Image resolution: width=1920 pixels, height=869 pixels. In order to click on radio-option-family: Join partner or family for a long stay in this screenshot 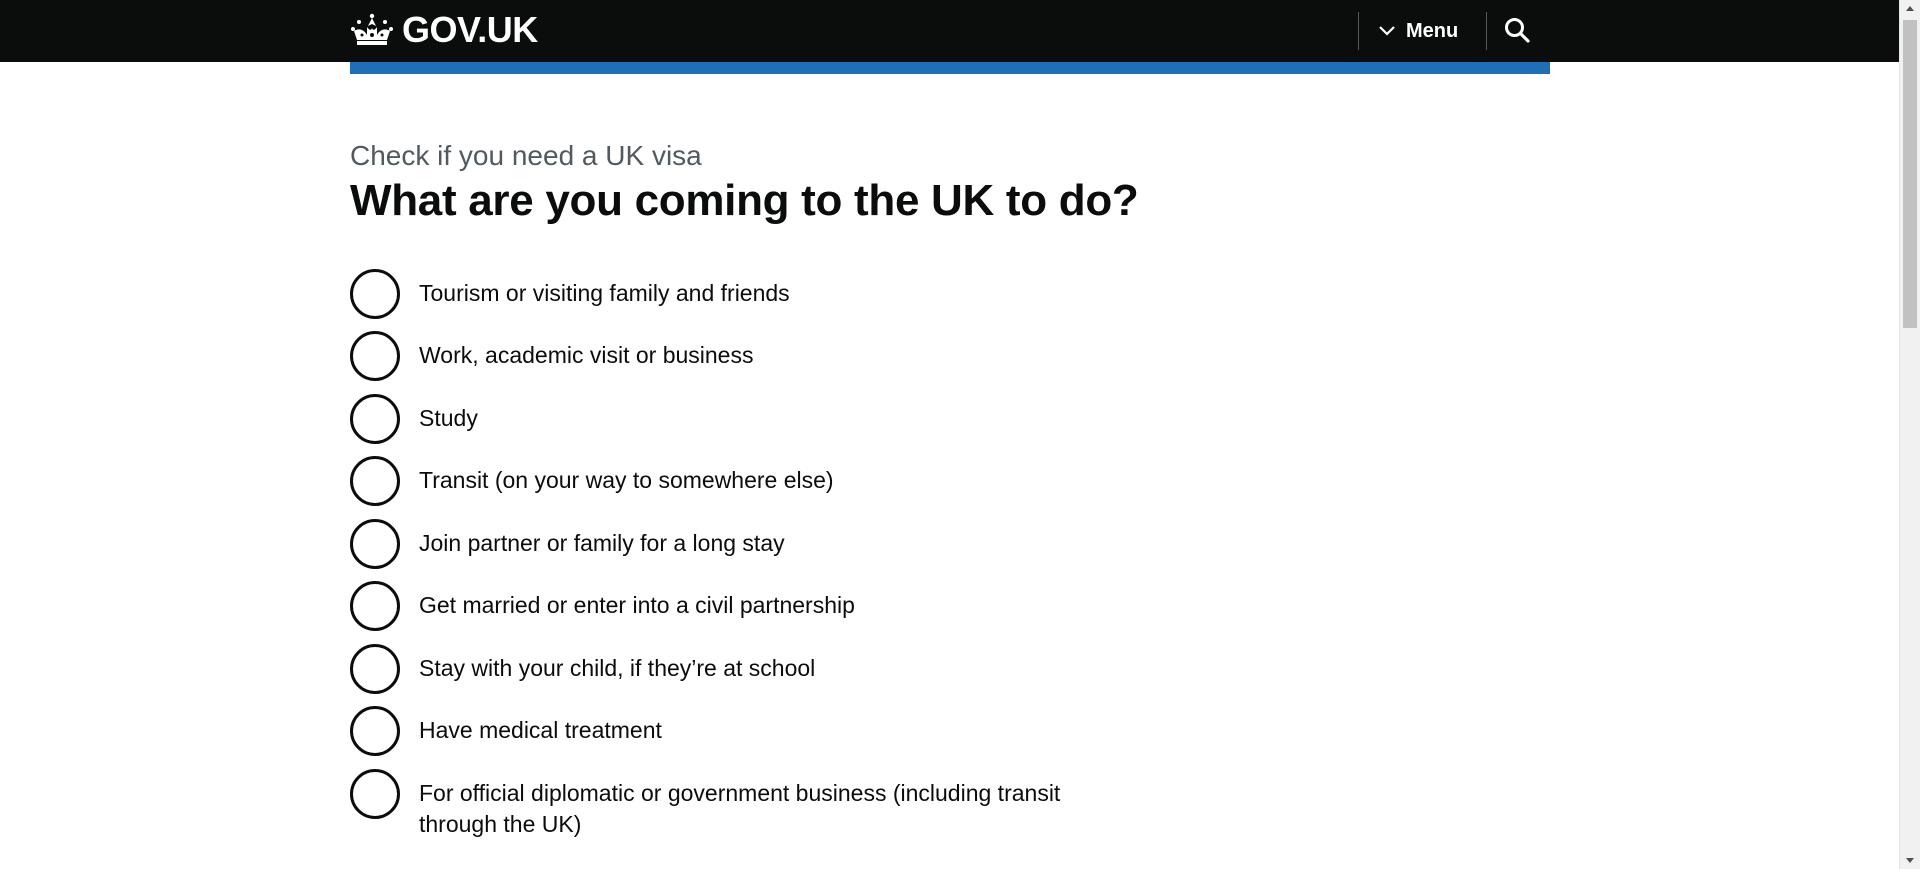, I will do `click(567, 544)`.